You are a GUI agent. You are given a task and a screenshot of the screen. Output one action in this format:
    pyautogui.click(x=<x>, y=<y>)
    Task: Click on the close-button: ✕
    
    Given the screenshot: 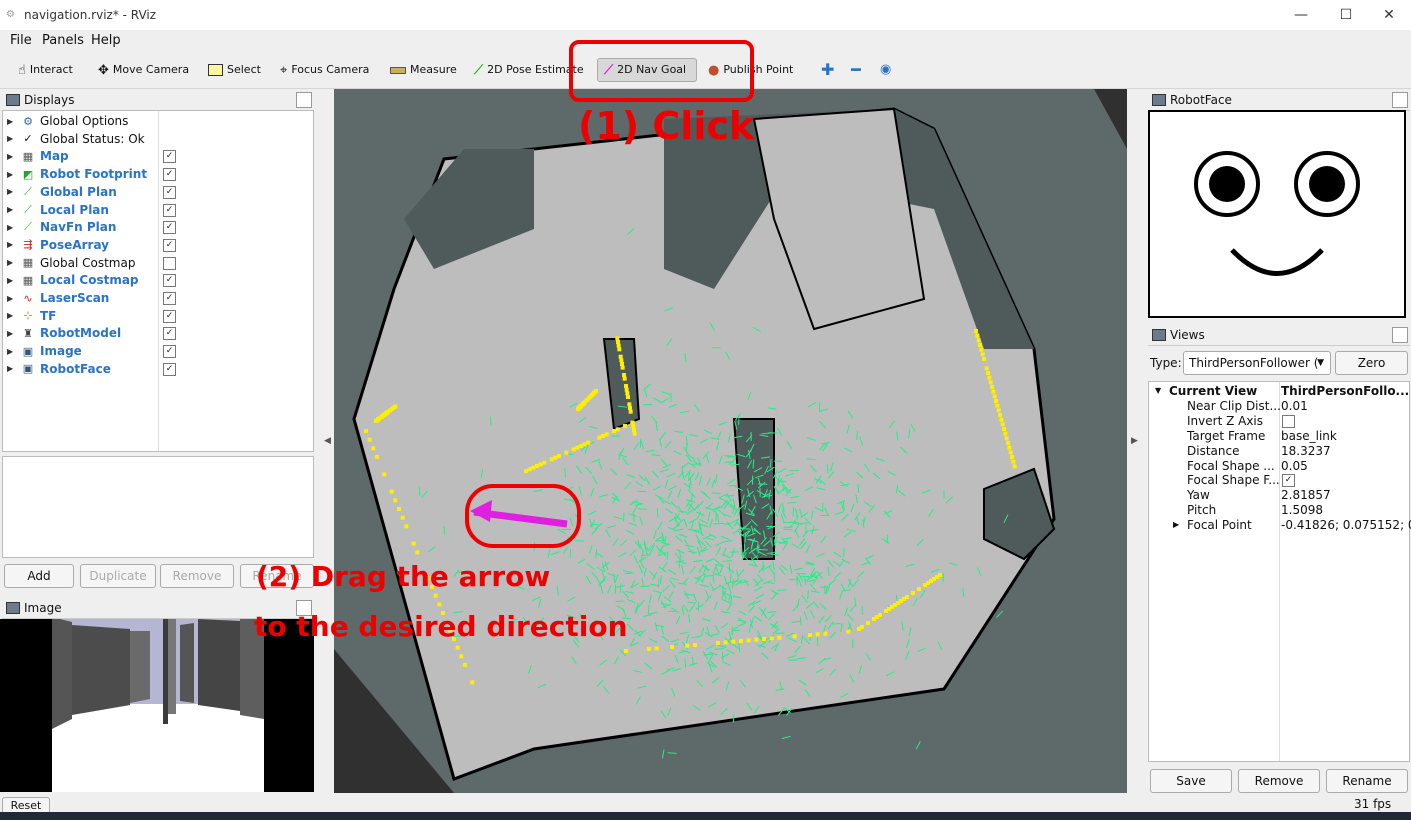 What is the action you would take?
    pyautogui.click(x=1389, y=15)
    